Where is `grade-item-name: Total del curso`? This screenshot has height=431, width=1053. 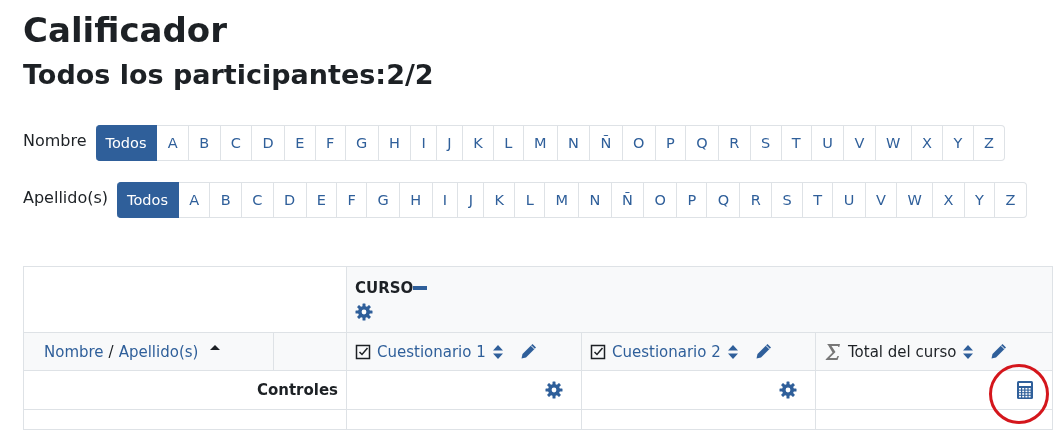
grade-item-name: Total del curso is located at coordinates (902, 351).